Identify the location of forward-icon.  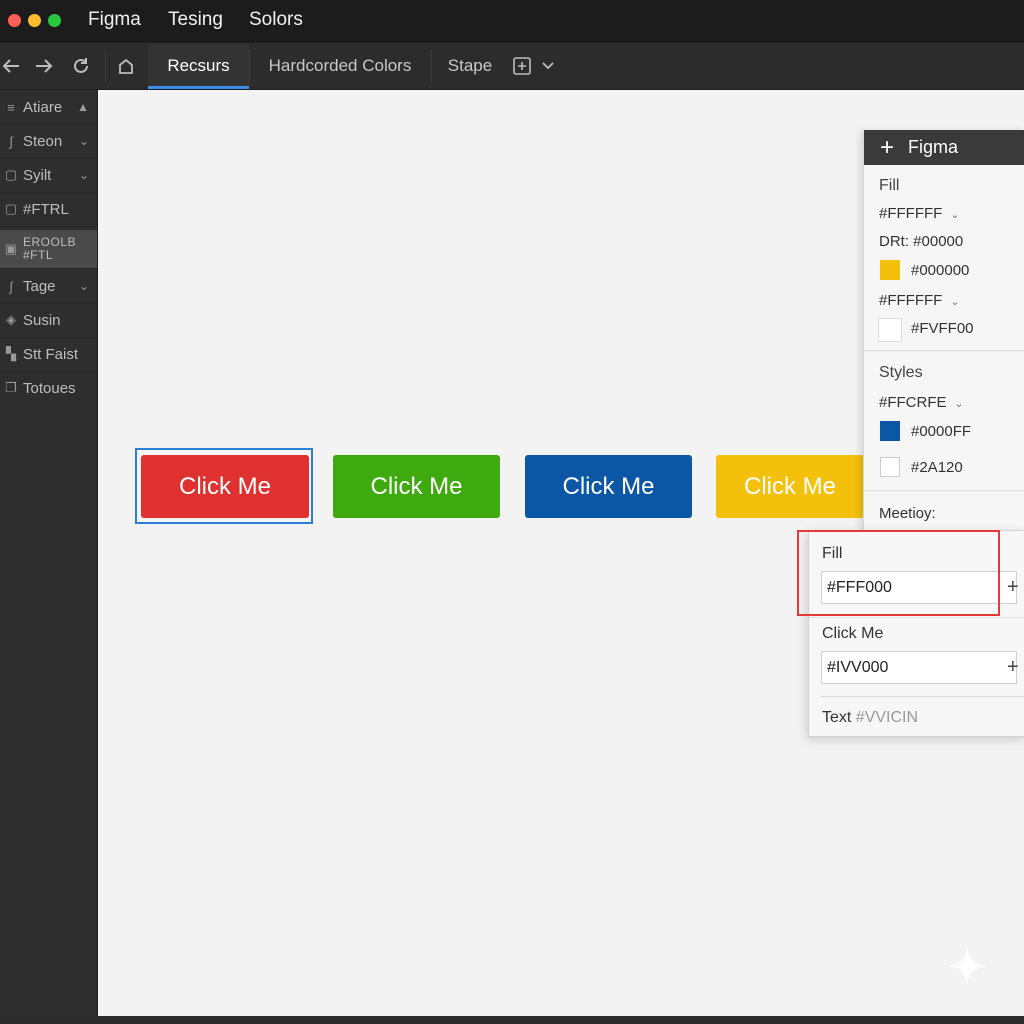
(44, 66).